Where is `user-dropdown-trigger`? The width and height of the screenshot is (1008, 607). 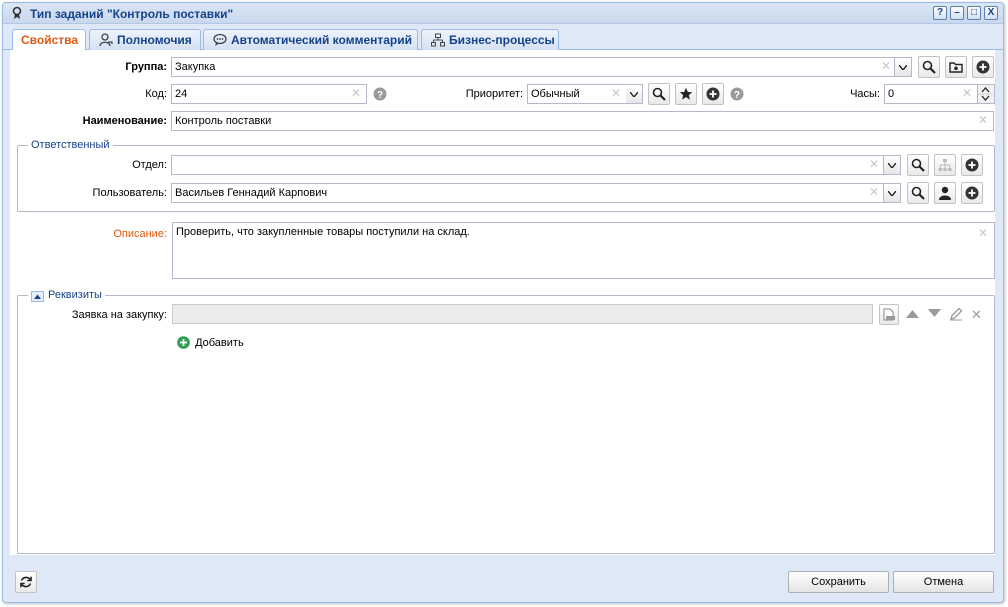 user-dropdown-trigger is located at coordinates (892, 193).